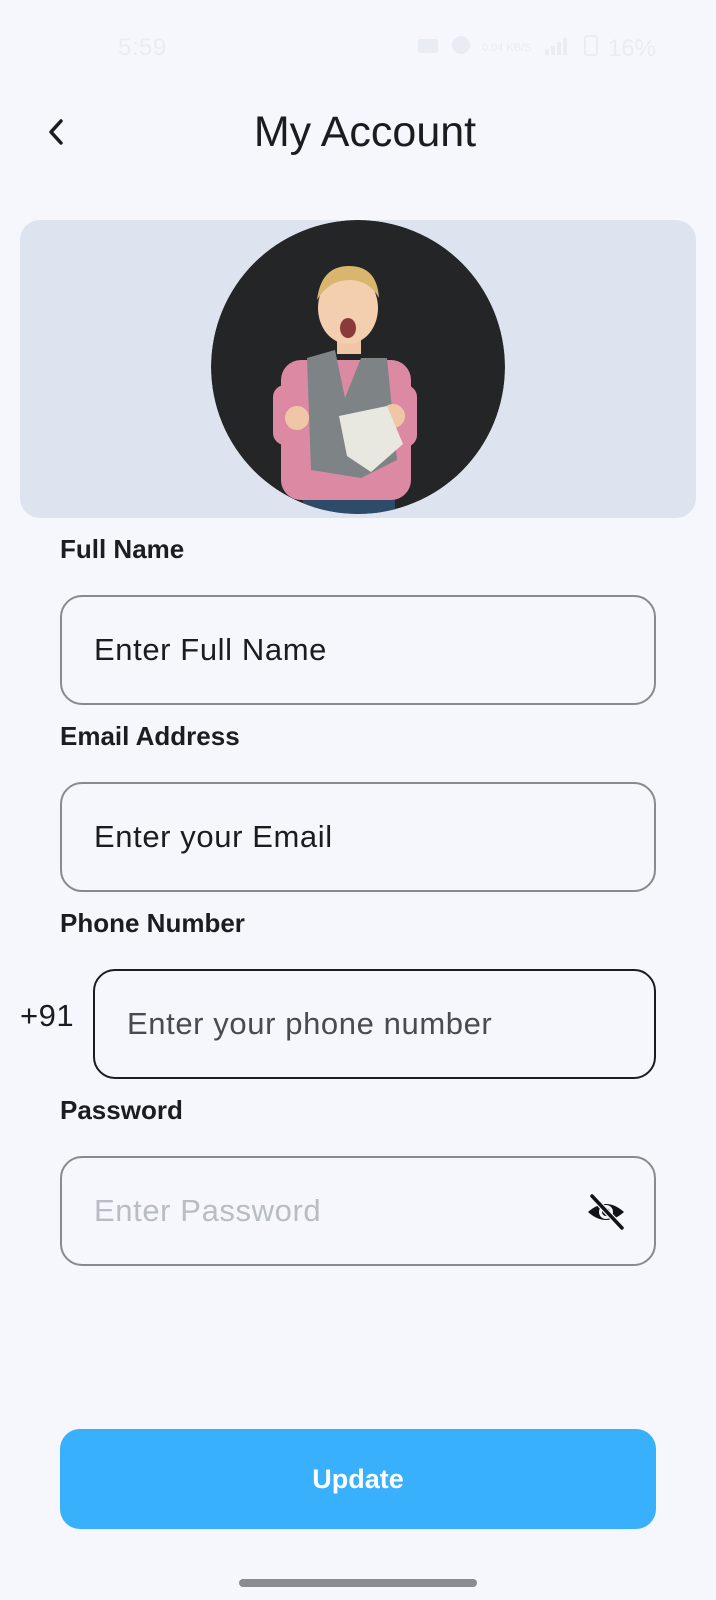 The height and width of the screenshot is (1600, 716). I want to click on whatsapp-icon, so click(461, 48).